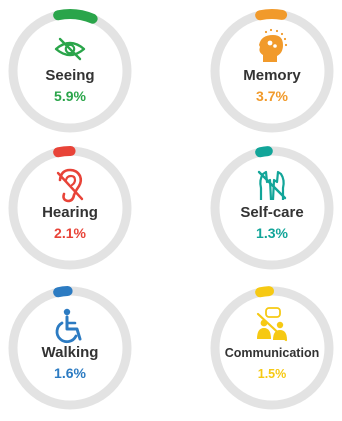 The image size is (342, 421). Describe the element at coordinates (70, 185) in the screenshot. I see `ear-slash-icon` at that location.